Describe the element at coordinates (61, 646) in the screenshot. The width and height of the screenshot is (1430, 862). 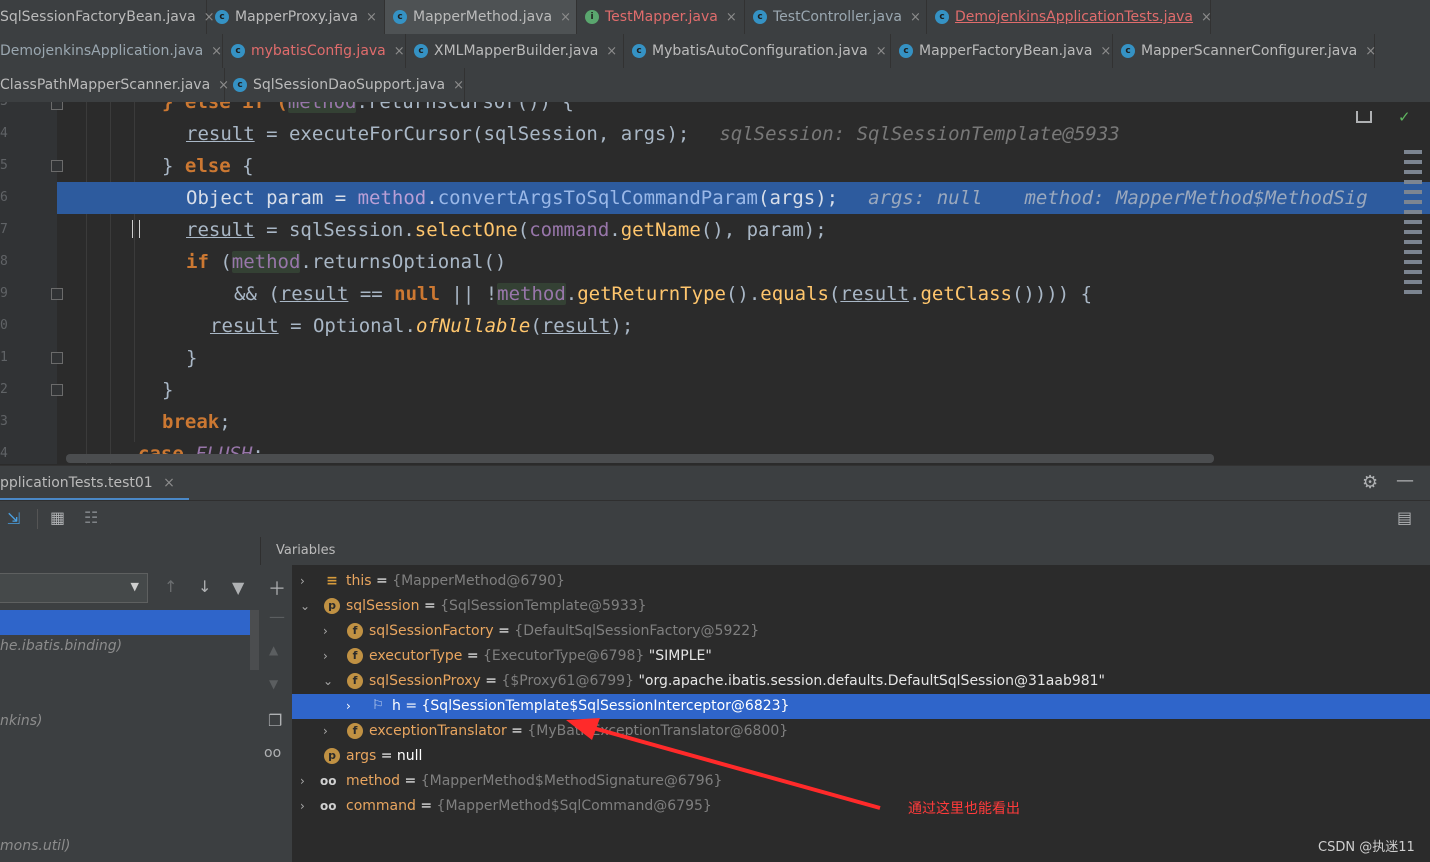
I see `frame-item: he.ibatis.binding)` at that location.